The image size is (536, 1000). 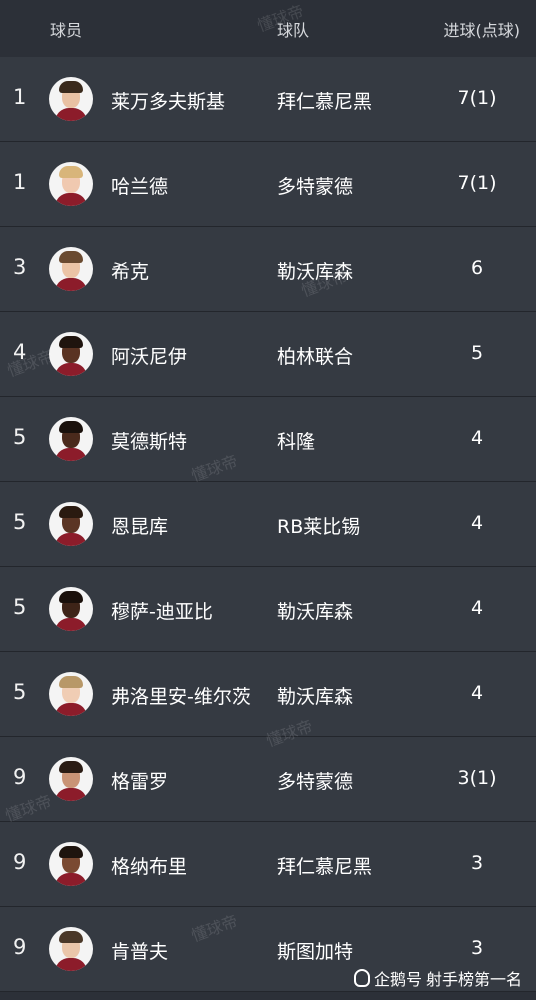 I want to click on team-name: 柏林联合, so click(x=315, y=355).